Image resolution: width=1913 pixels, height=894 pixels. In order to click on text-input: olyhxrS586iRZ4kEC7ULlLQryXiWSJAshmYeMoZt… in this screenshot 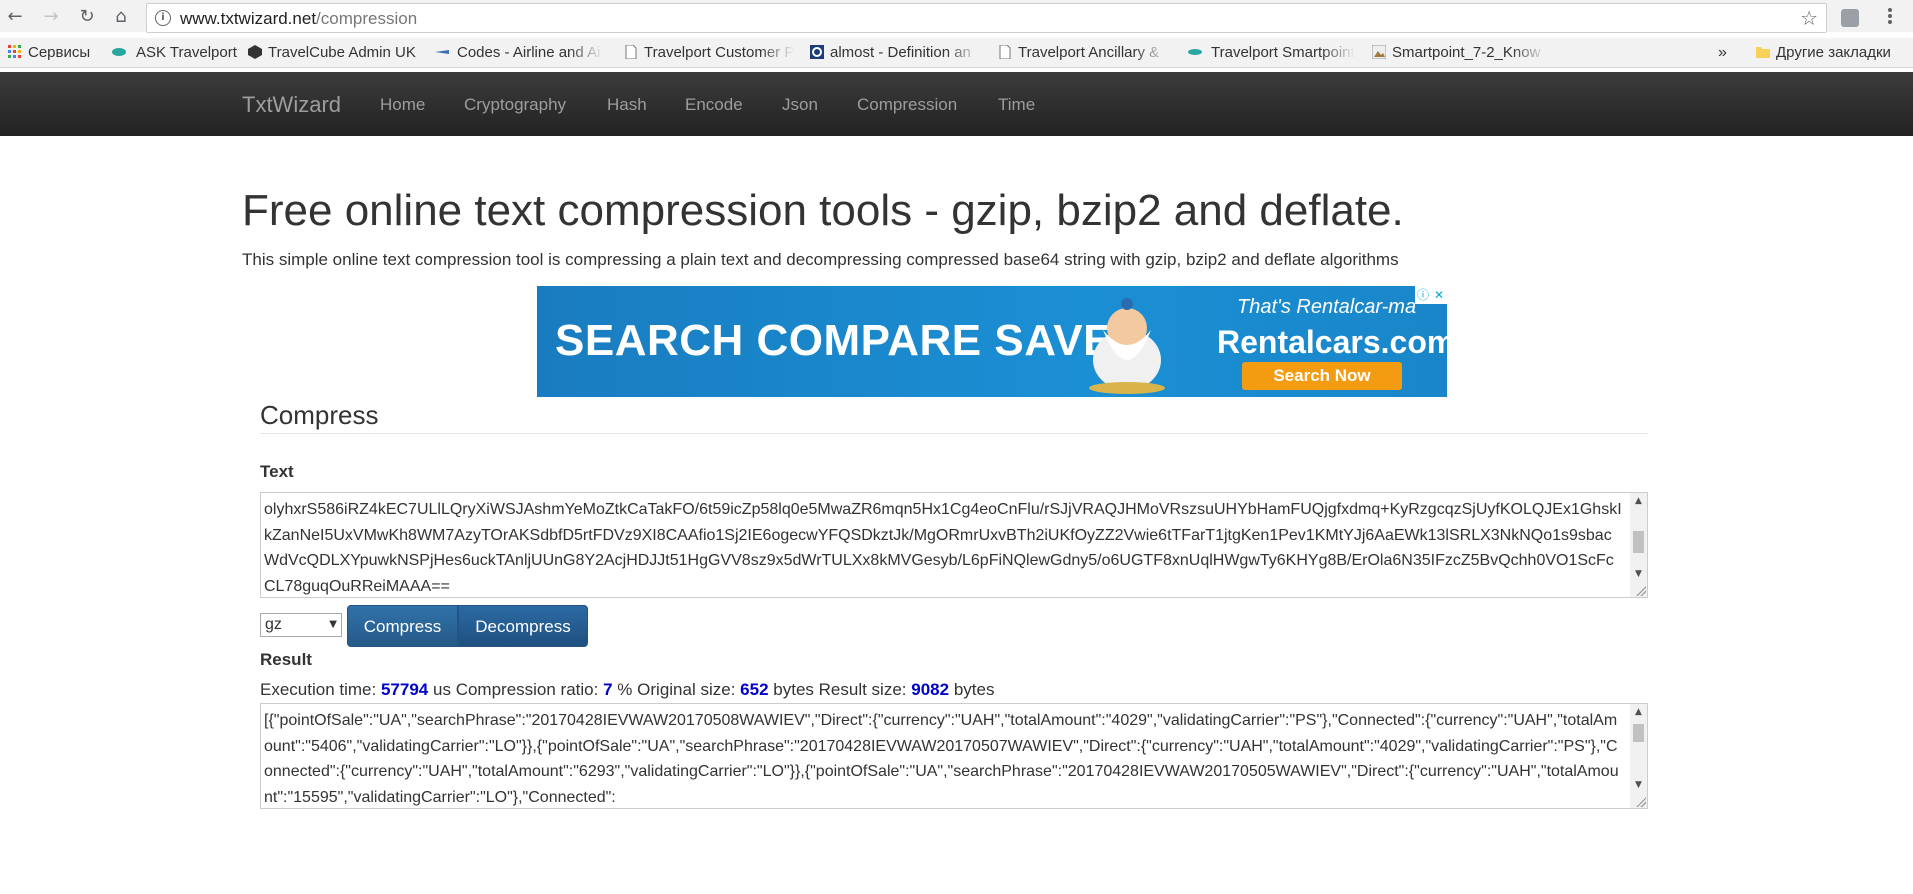, I will do `click(954, 545)`.